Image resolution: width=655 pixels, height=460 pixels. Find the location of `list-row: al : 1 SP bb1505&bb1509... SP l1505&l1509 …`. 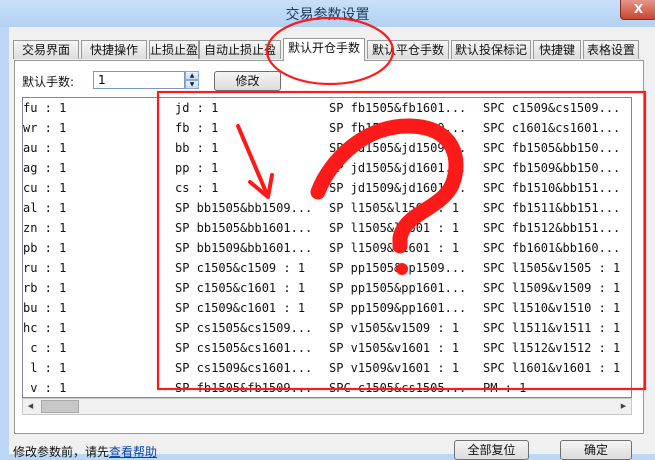

list-row: al : 1 SP bb1505&bb1509... SP l1505&l1509 … is located at coordinates (327, 209).